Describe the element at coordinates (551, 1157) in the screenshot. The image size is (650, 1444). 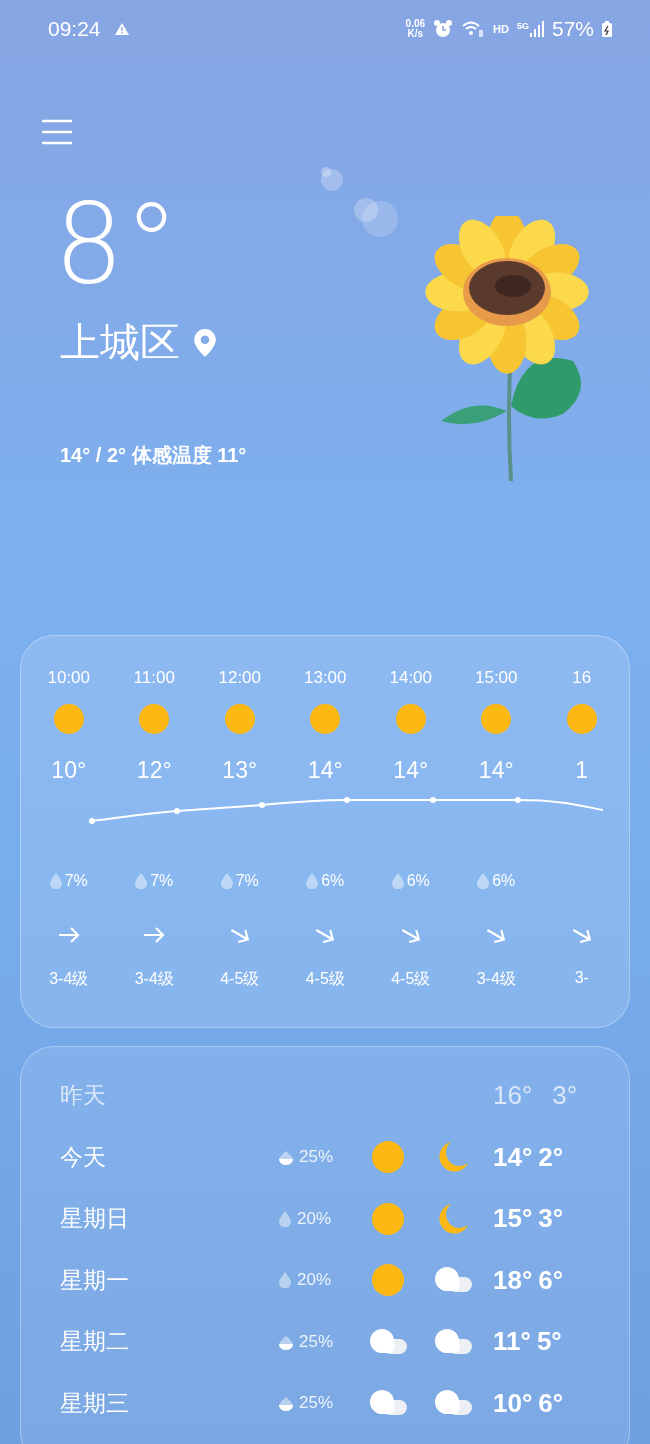
I see `low-temperature: 2°` at that location.